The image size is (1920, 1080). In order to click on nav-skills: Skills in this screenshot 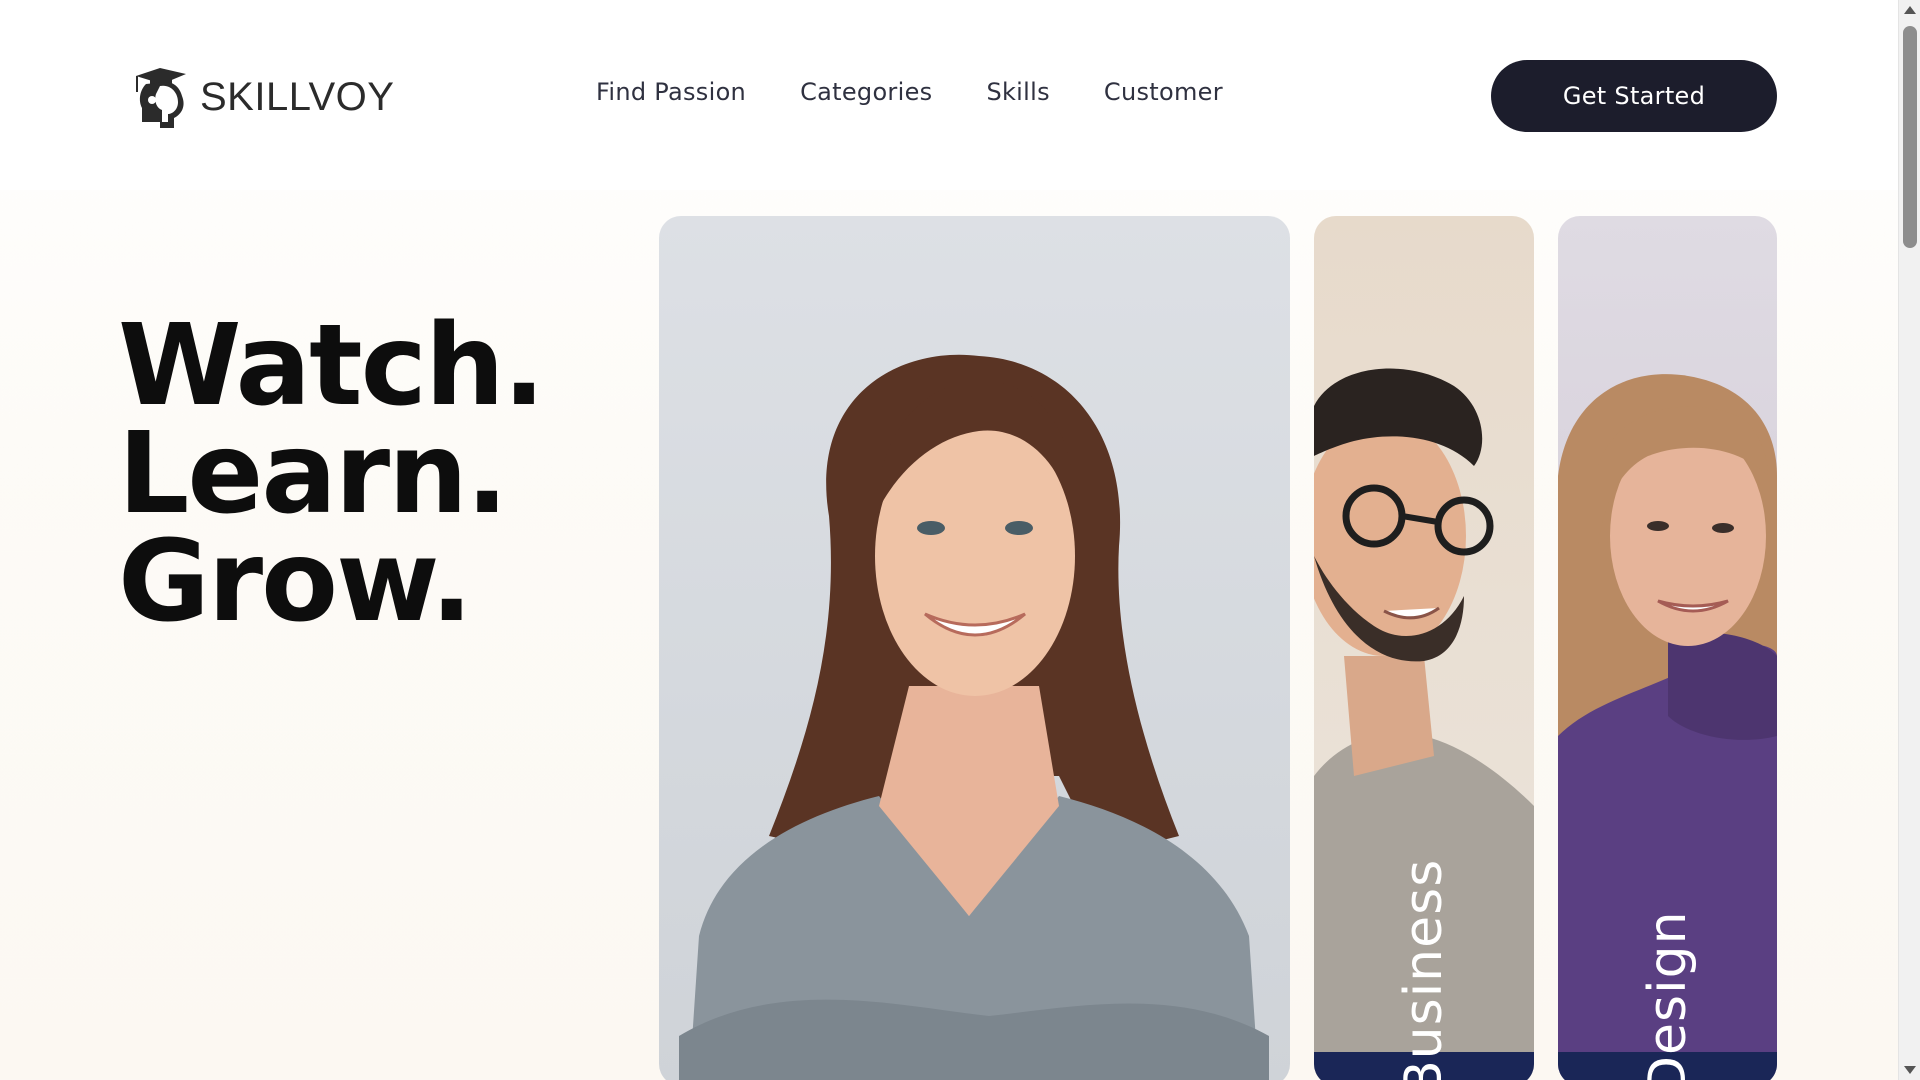, I will do `click(1017, 92)`.